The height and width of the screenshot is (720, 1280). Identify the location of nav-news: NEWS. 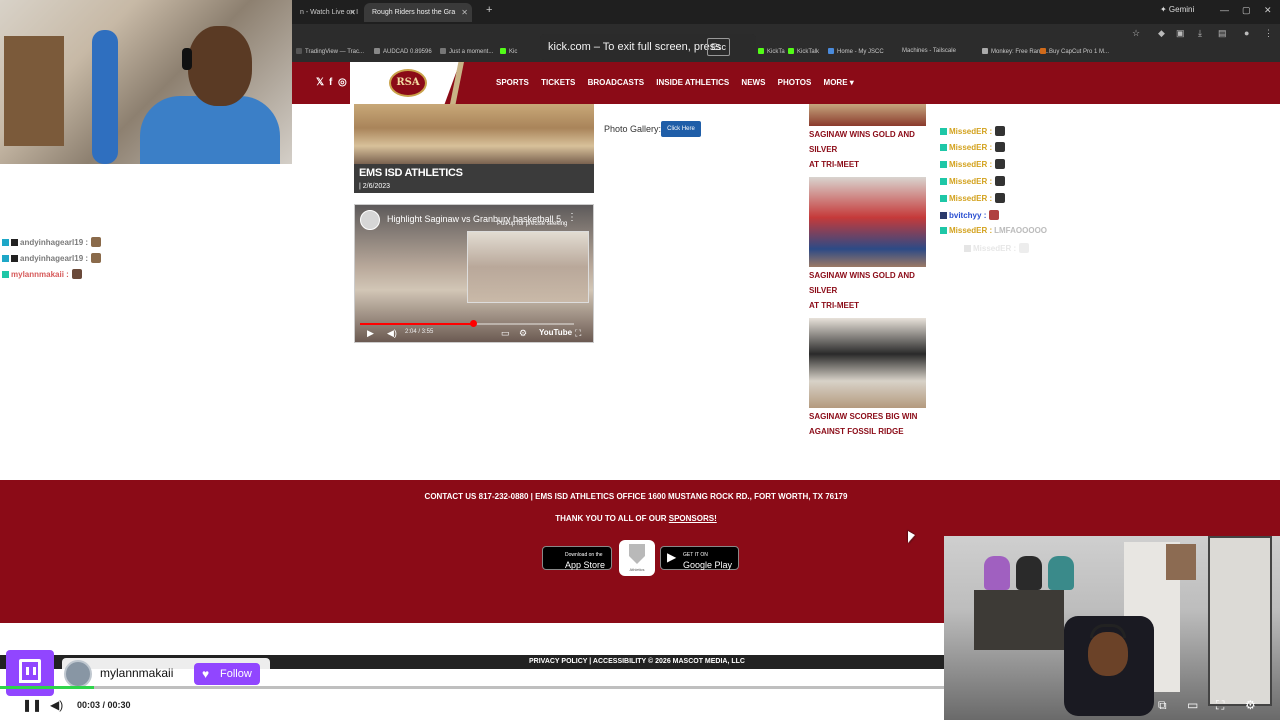
(753, 82).